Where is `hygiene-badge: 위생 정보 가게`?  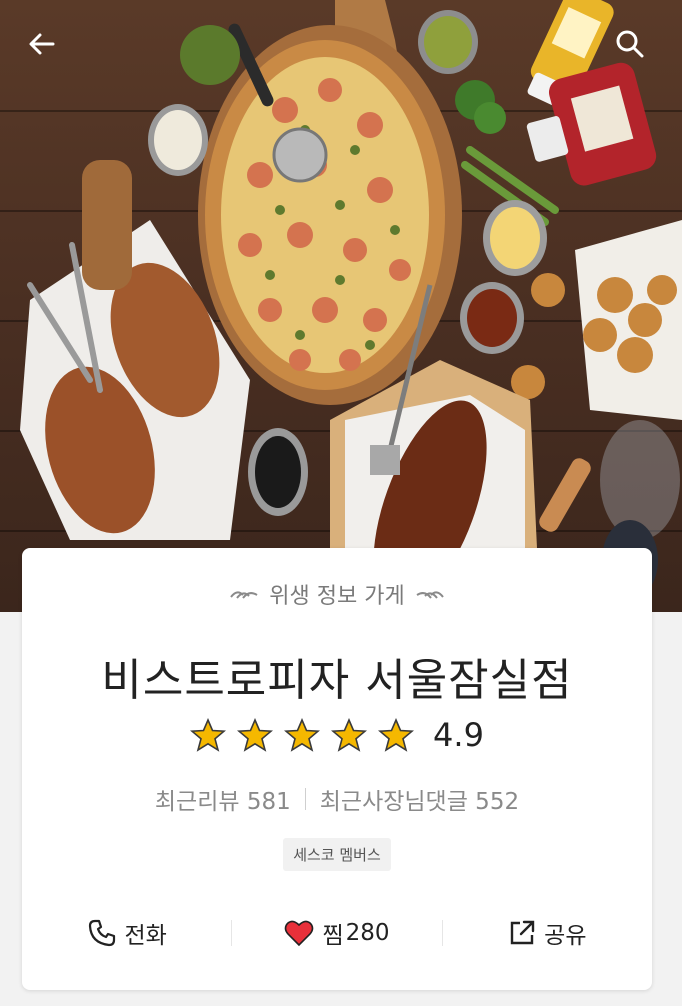
hygiene-badge: 위생 정보 가게 is located at coordinates (337, 594).